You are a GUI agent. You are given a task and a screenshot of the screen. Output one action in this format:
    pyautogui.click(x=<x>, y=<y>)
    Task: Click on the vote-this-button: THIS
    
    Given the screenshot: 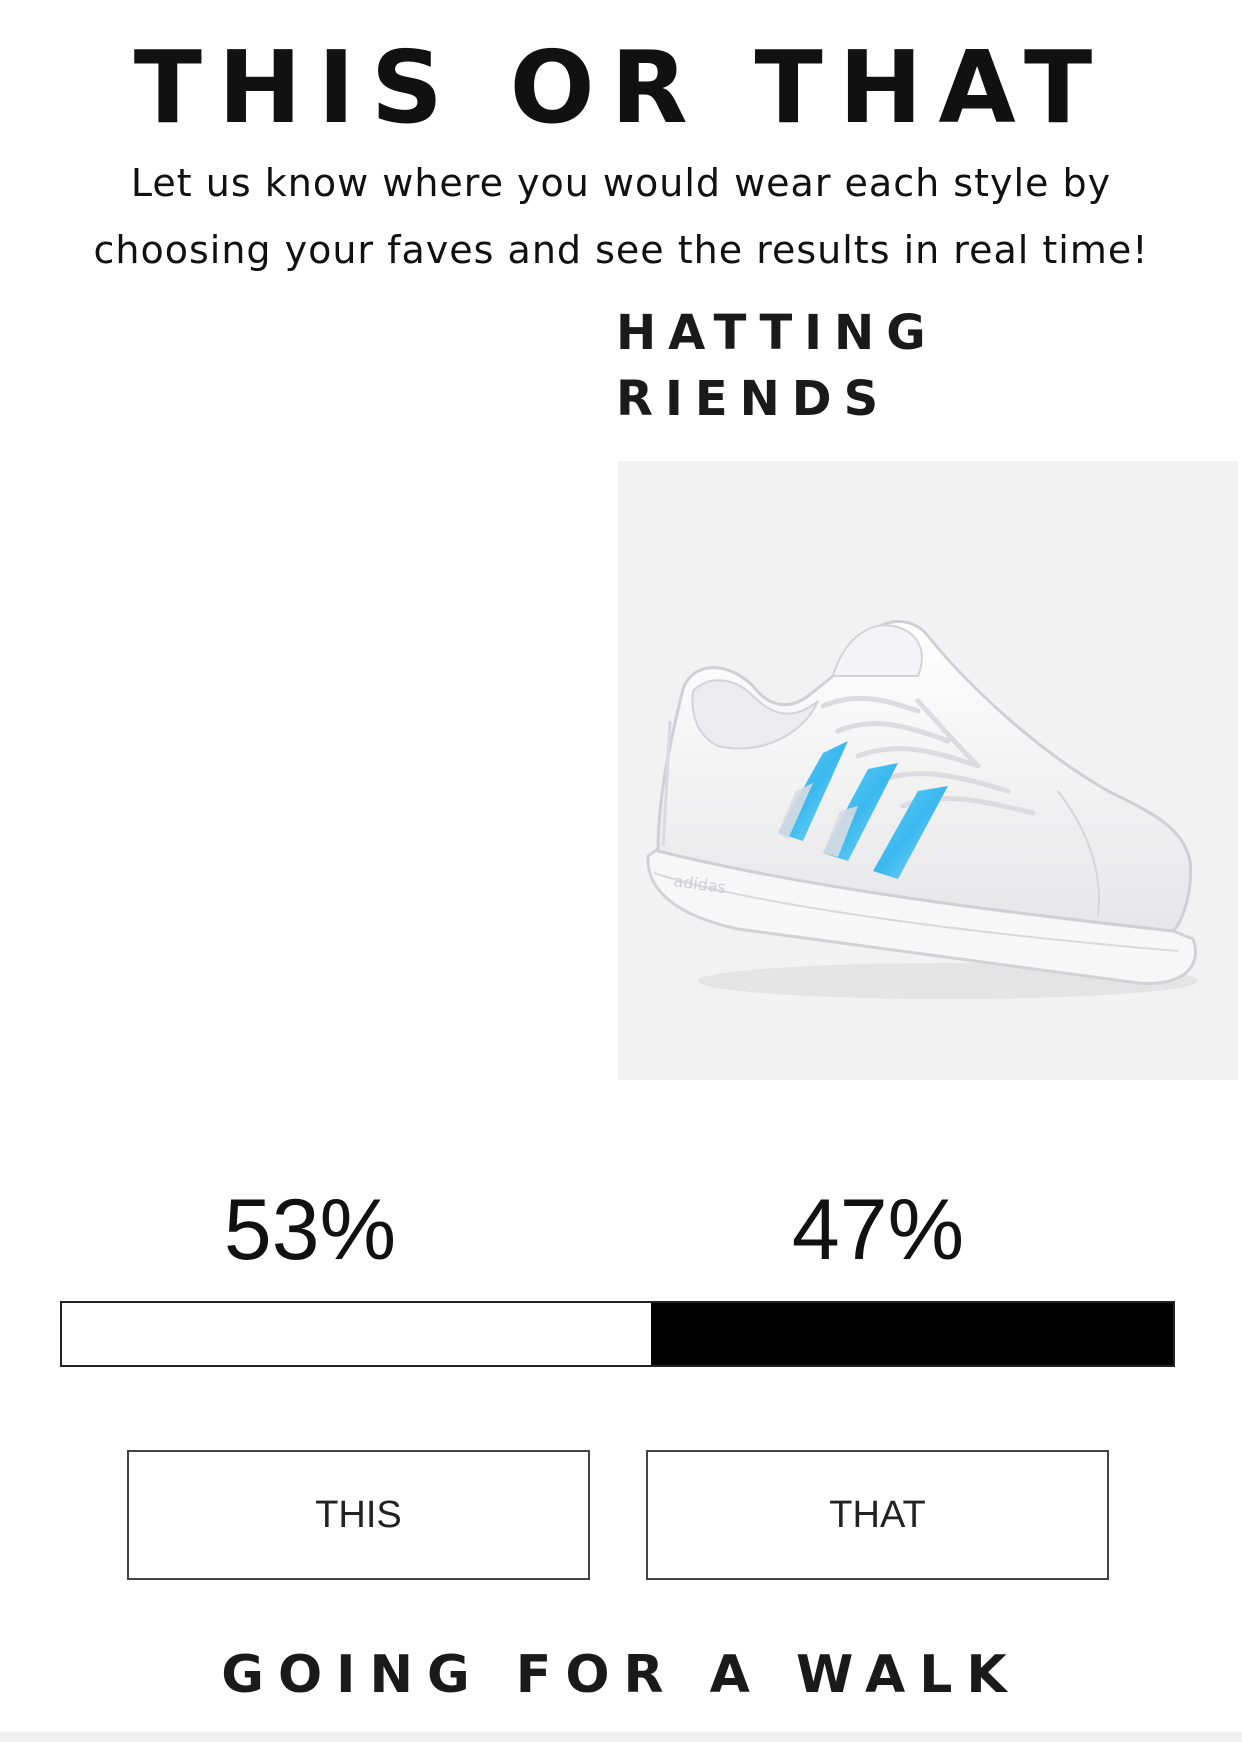 What is the action you would take?
    pyautogui.click(x=358, y=1515)
    